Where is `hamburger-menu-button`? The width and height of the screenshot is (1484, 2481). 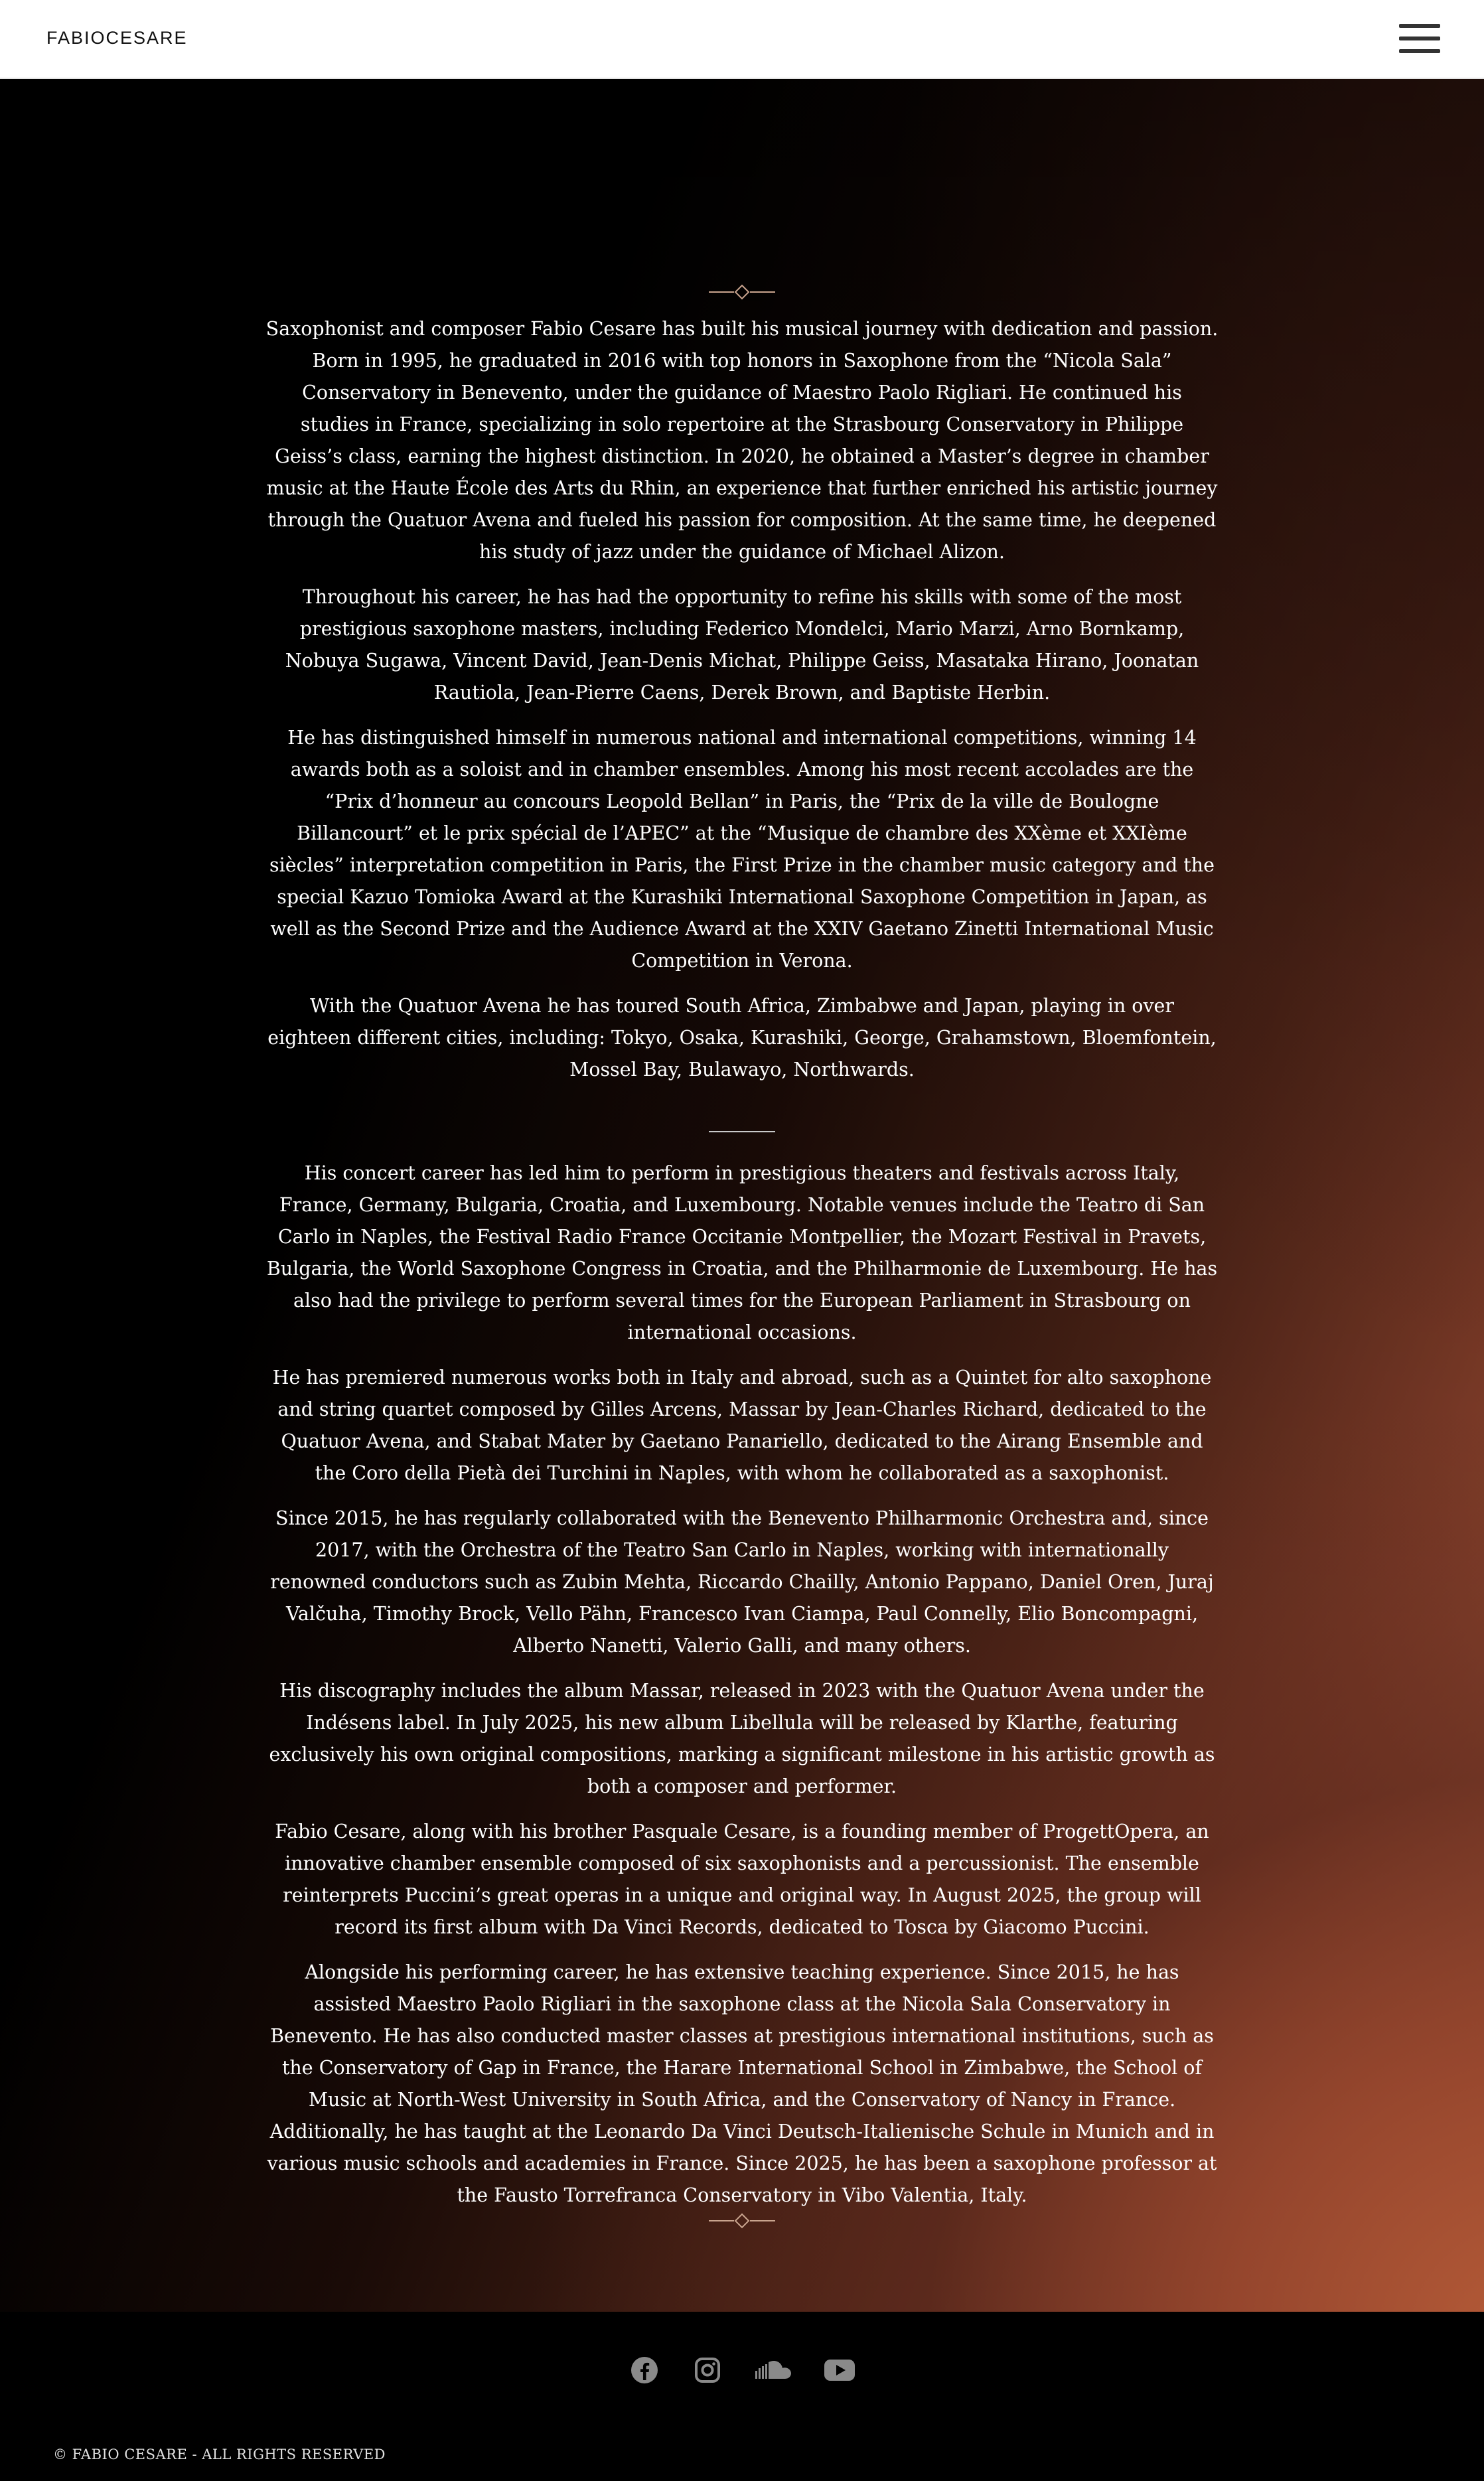
hamburger-menu-button is located at coordinates (1419, 38).